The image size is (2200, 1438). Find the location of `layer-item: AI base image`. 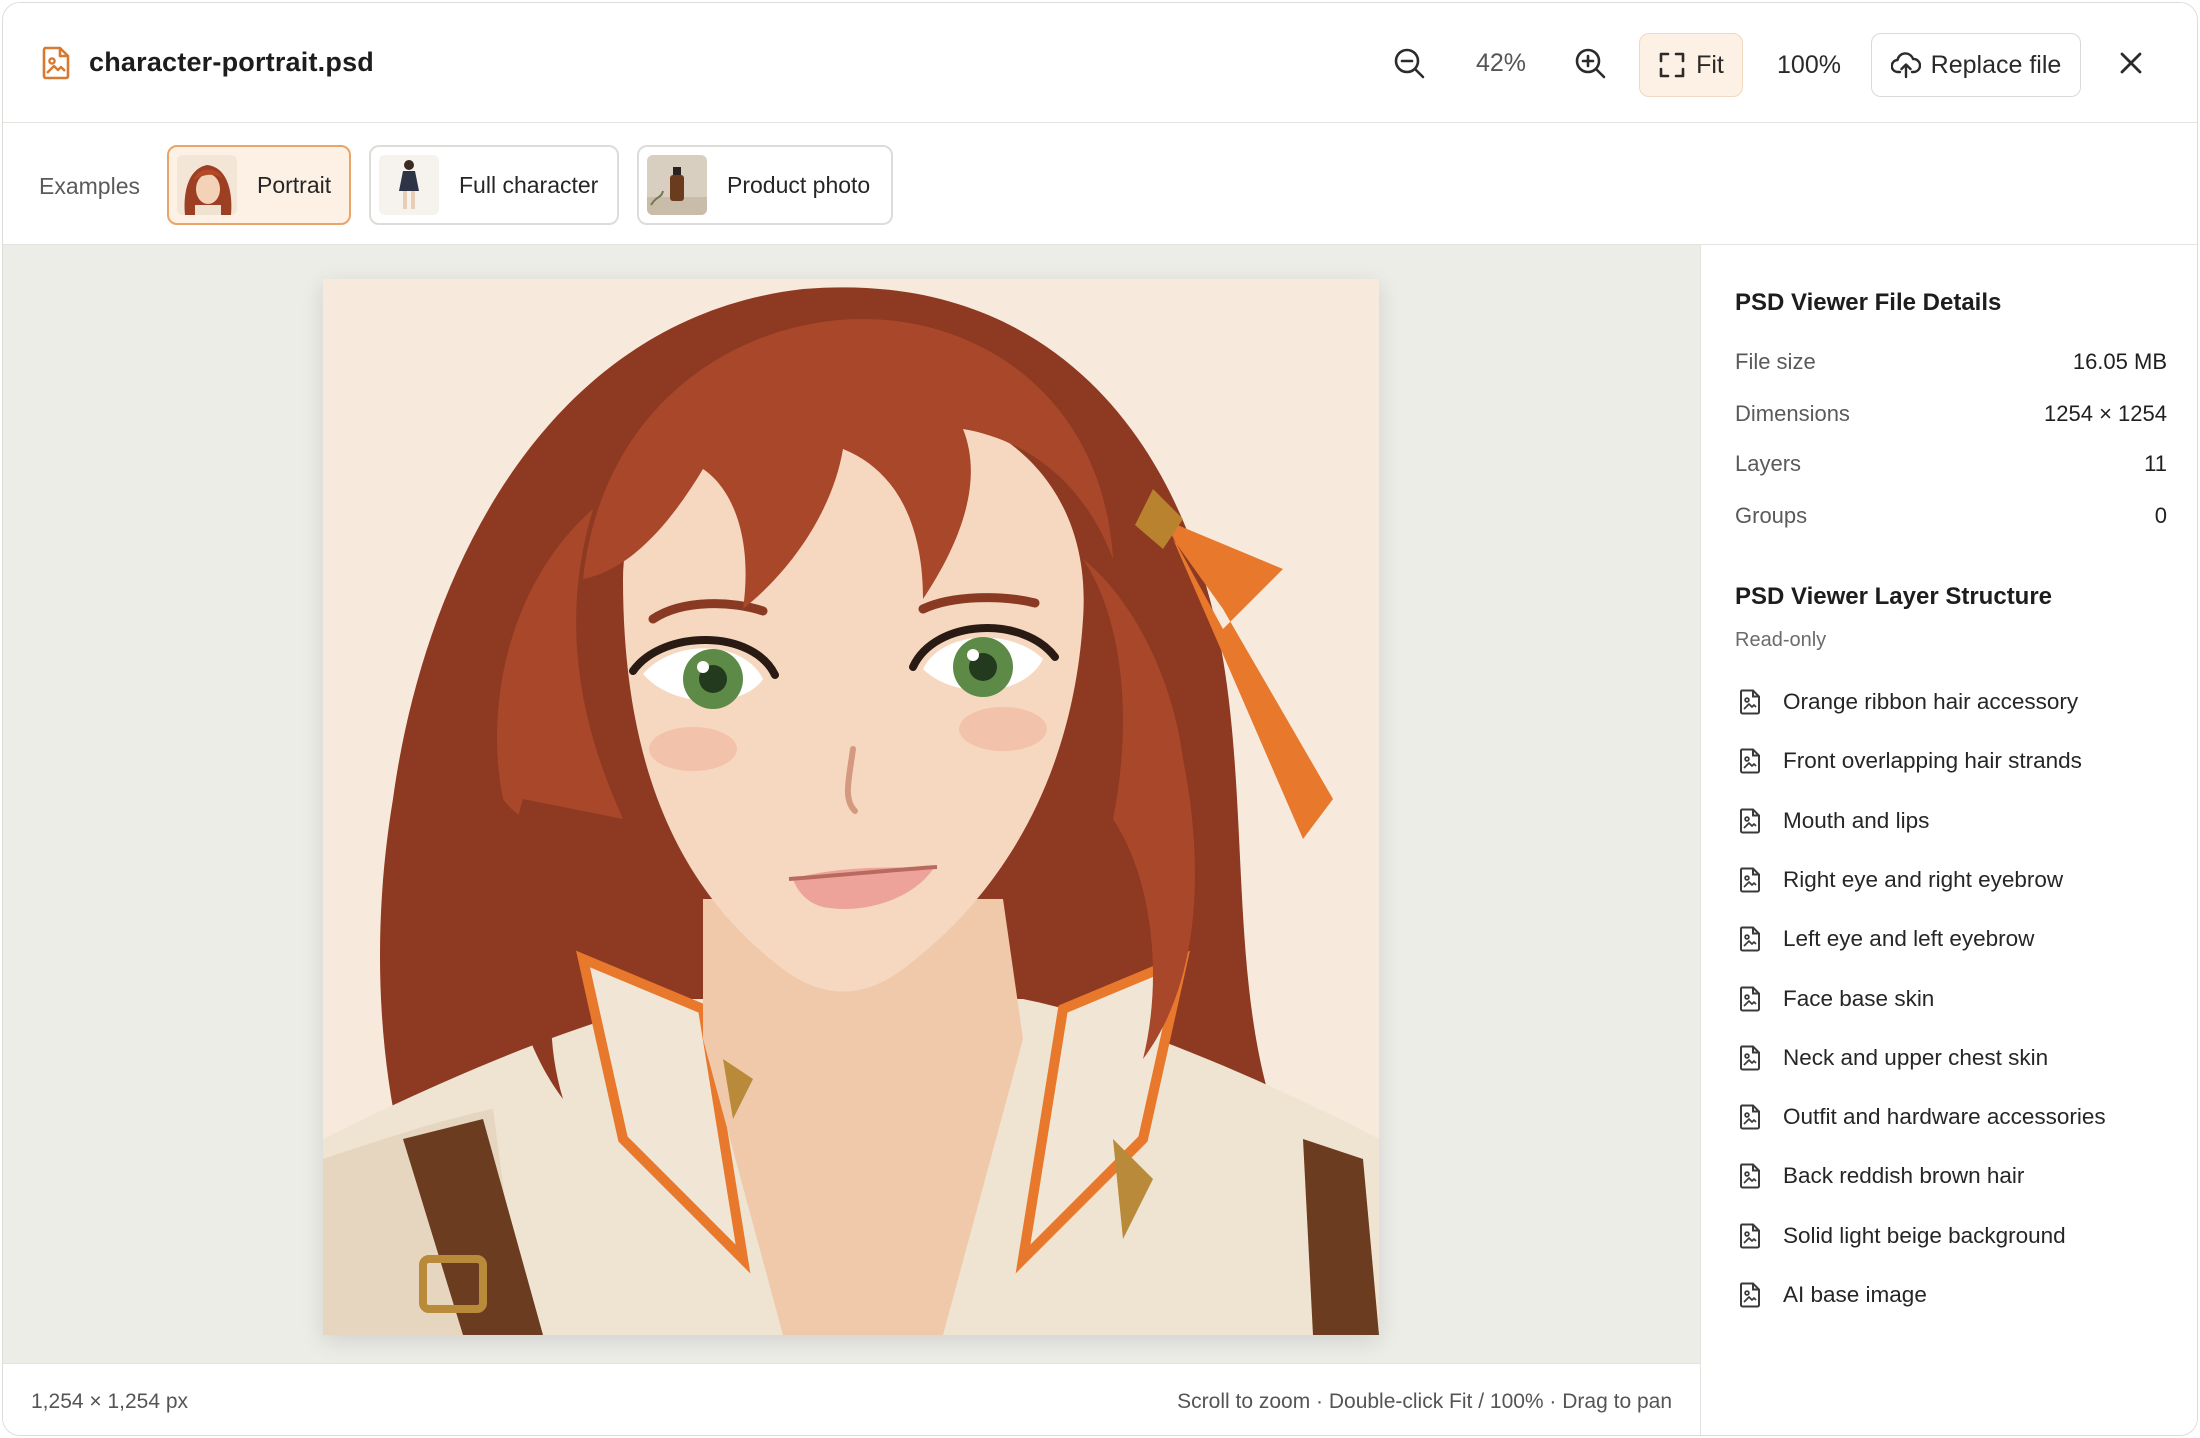

layer-item: AI base image is located at coordinates (1833, 1295).